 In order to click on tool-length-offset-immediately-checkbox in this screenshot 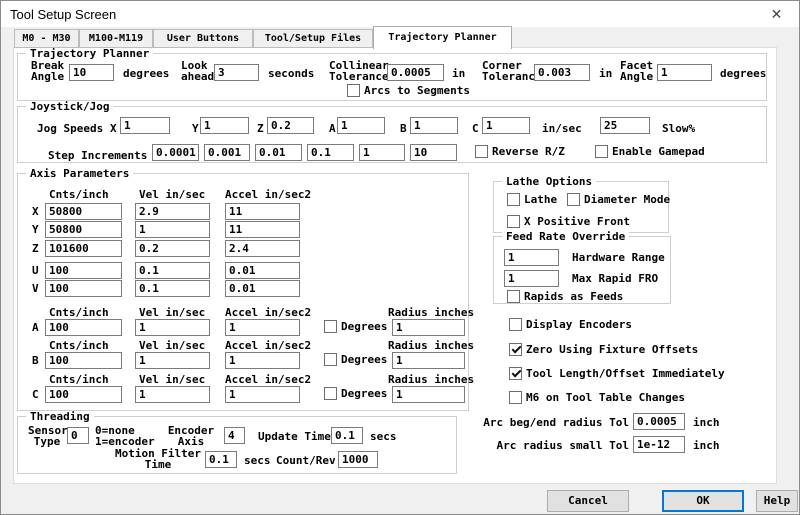, I will do `click(515, 373)`.